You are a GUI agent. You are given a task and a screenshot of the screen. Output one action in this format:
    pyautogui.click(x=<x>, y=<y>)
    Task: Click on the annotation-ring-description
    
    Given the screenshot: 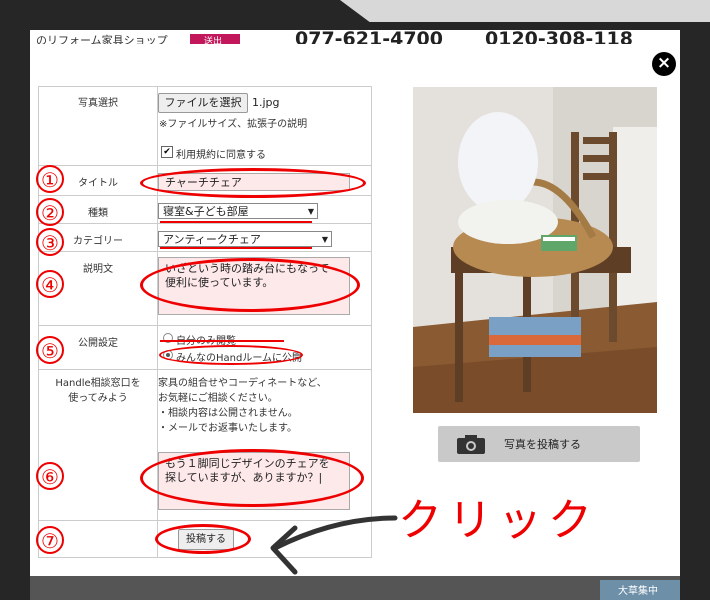 What is the action you would take?
    pyautogui.click(x=250, y=285)
    